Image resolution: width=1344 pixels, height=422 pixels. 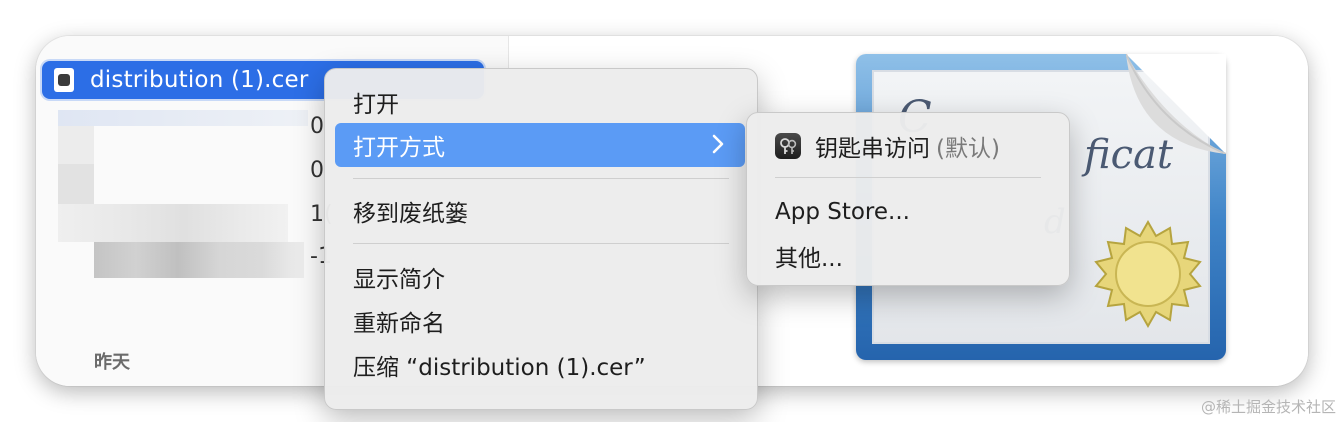 What do you see at coordinates (788, 146) in the screenshot?
I see `keychain-access-icon` at bounding box center [788, 146].